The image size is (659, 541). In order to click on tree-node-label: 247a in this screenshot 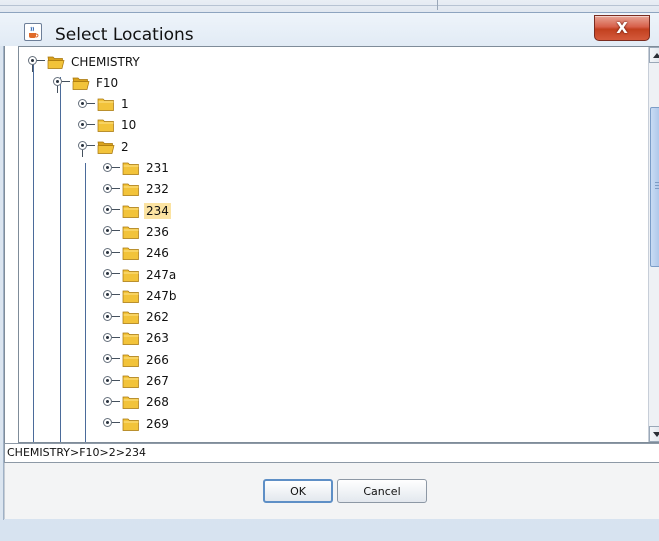, I will do `click(161, 274)`.